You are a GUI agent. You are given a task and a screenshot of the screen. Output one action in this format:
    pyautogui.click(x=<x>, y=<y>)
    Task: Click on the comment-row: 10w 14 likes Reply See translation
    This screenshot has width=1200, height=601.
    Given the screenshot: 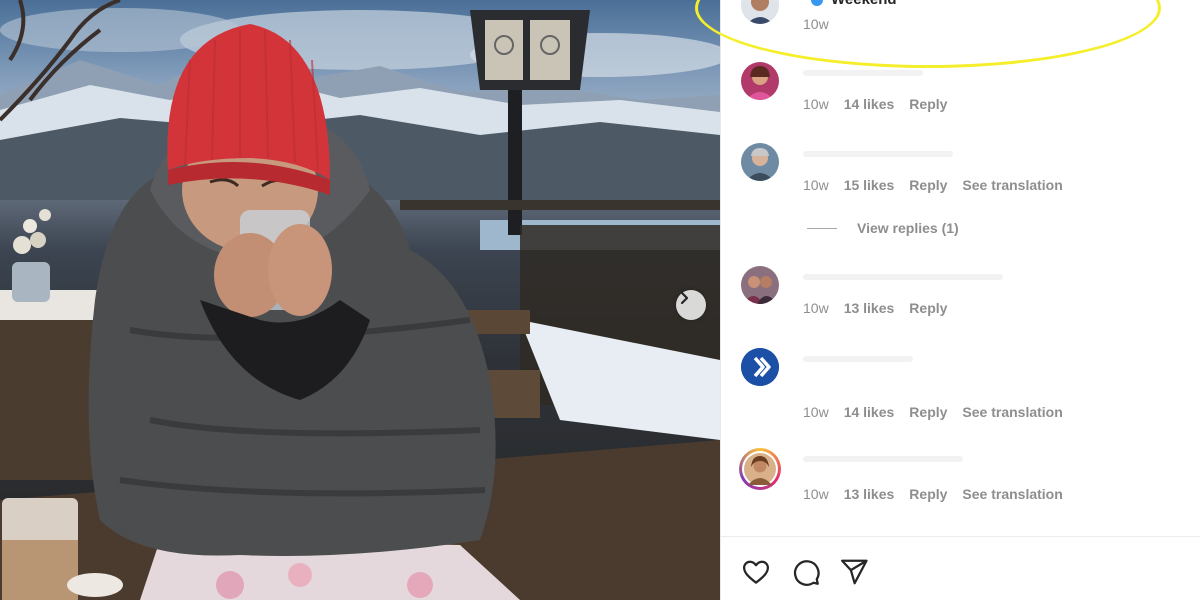 What is the action you would take?
    pyautogui.click(x=960, y=384)
    